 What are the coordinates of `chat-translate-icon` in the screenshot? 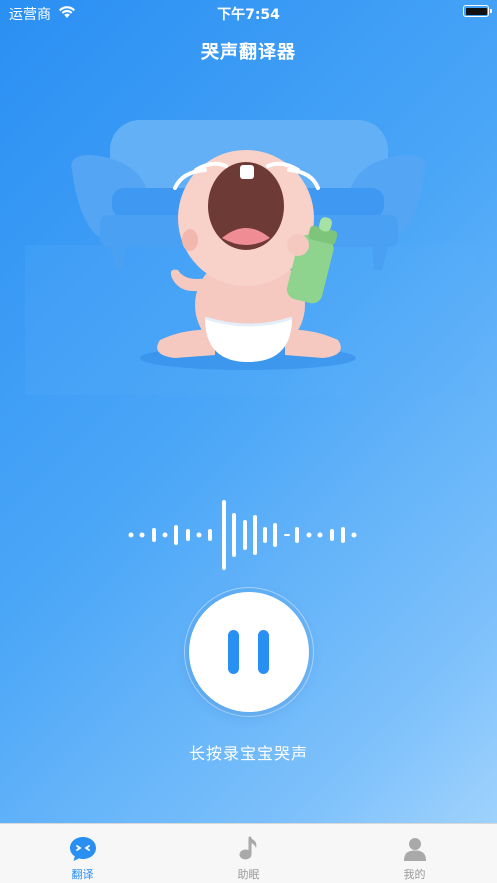 It's located at (83, 849).